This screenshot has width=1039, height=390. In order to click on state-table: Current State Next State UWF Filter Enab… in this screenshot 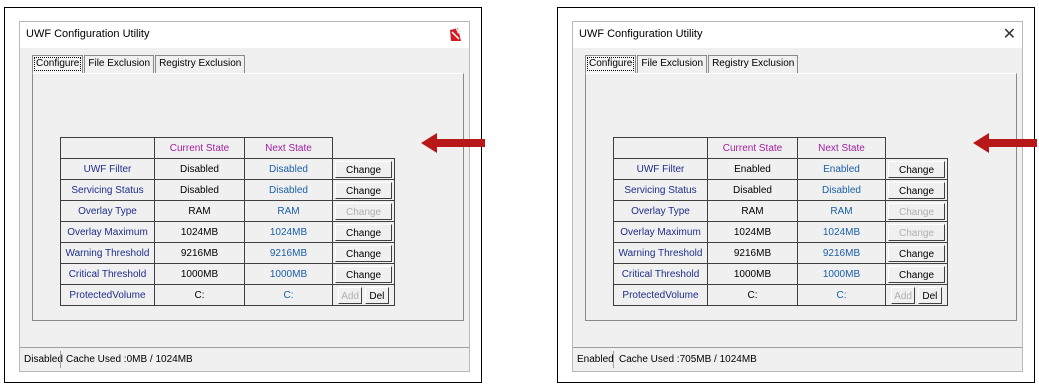, I will do `click(780, 221)`.